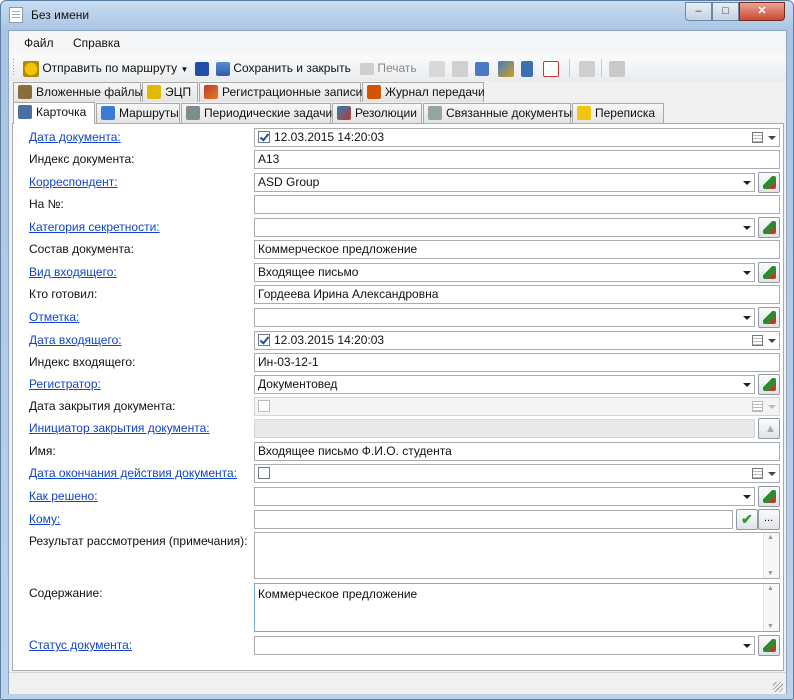 The height and width of the screenshot is (700, 794). What do you see at coordinates (517, 555) in the screenshot?
I see `review-result-textarea` at bounding box center [517, 555].